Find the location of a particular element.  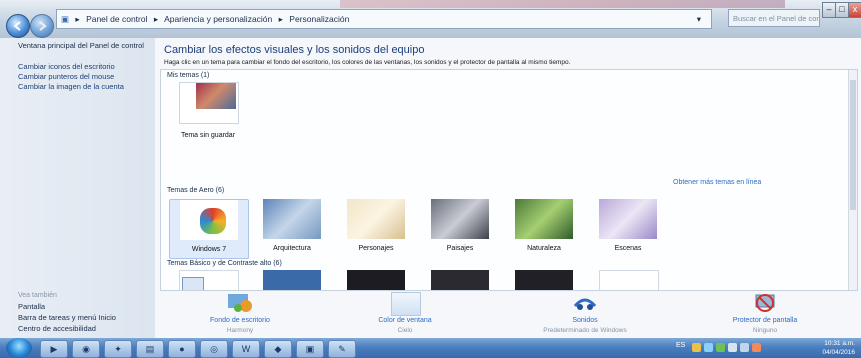

clock-time: 10:31 a.m. is located at coordinates (839, 343).